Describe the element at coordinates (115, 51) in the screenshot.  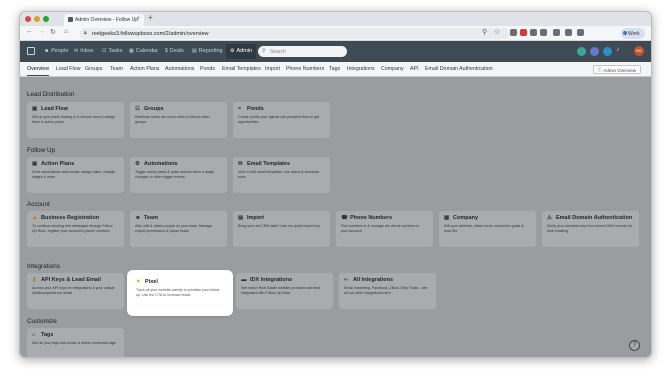
I see `nav-label: Tasks` at that location.